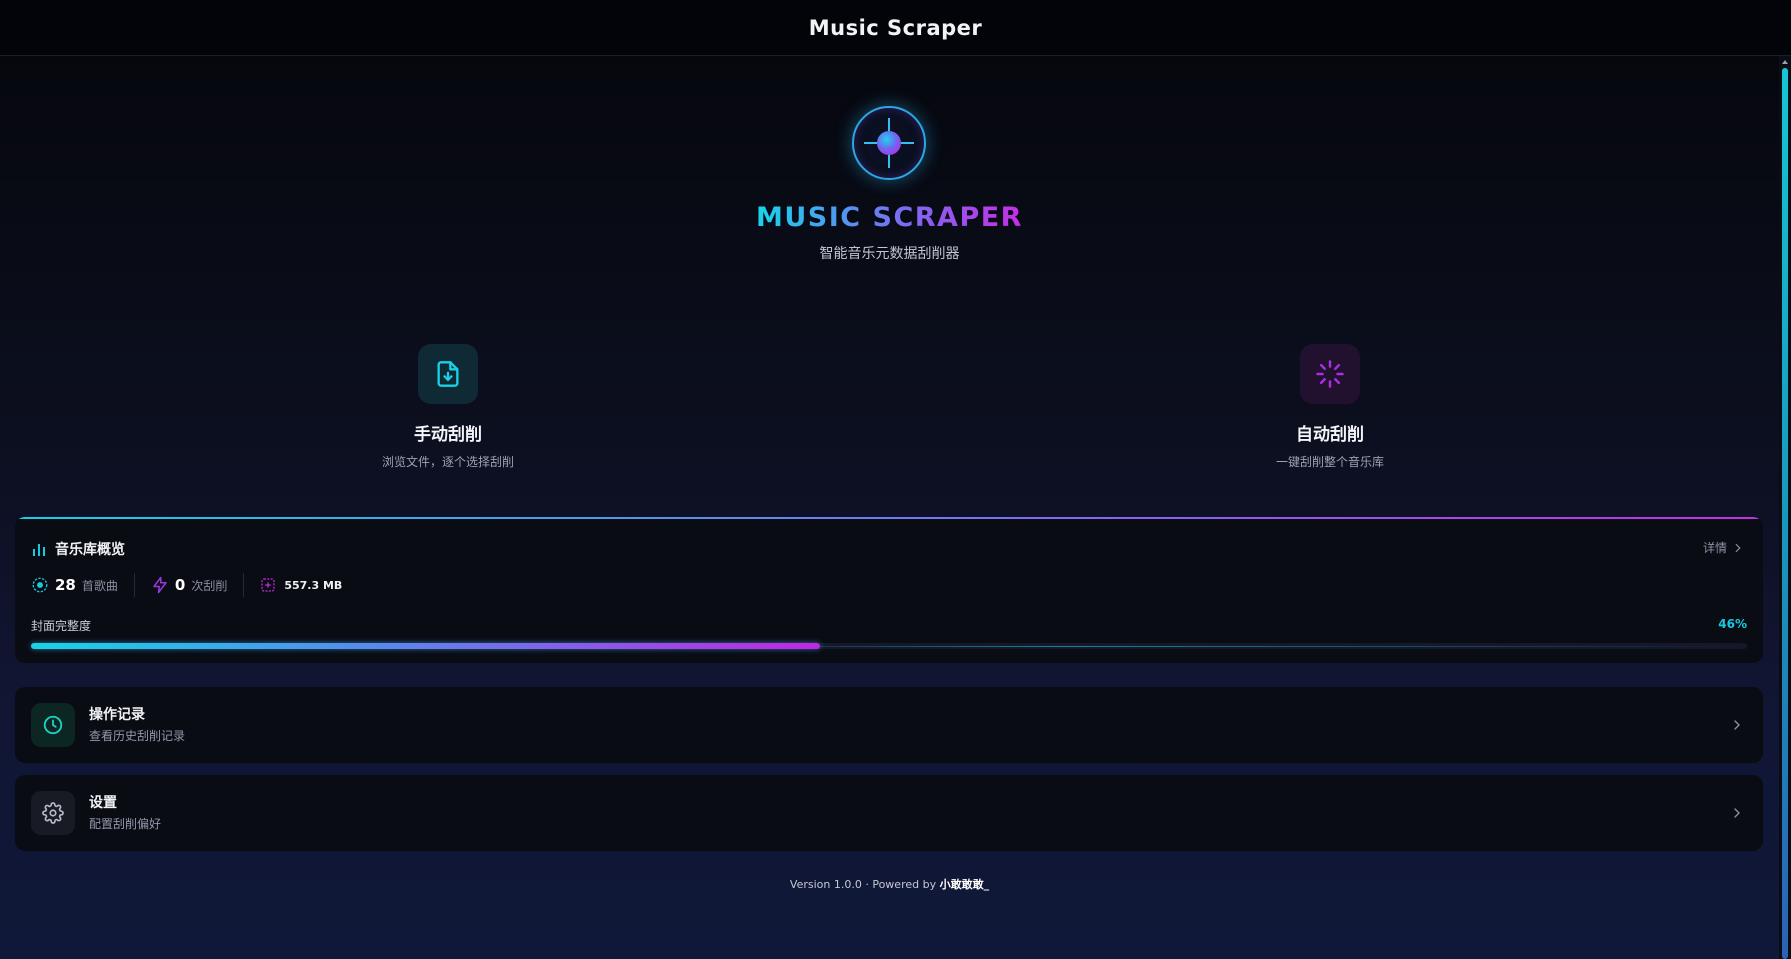 The image size is (1791, 959). I want to click on songs-stat: 28 首歌曲, so click(82, 585).